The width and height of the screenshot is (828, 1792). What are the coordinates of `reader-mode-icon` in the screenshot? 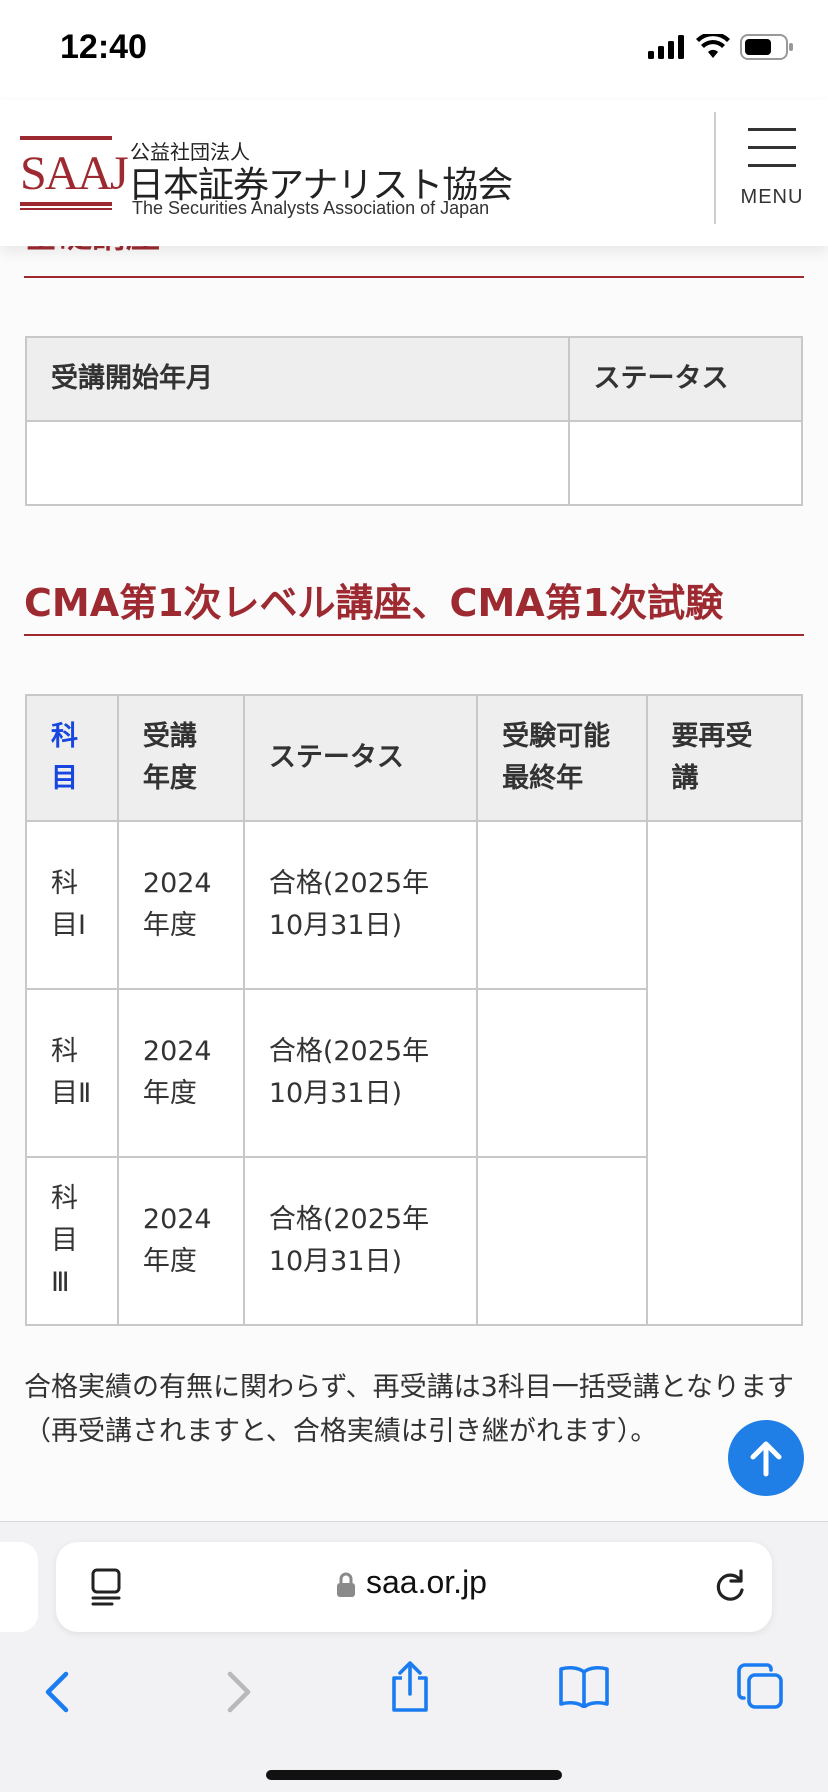 It's located at (106, 1587).